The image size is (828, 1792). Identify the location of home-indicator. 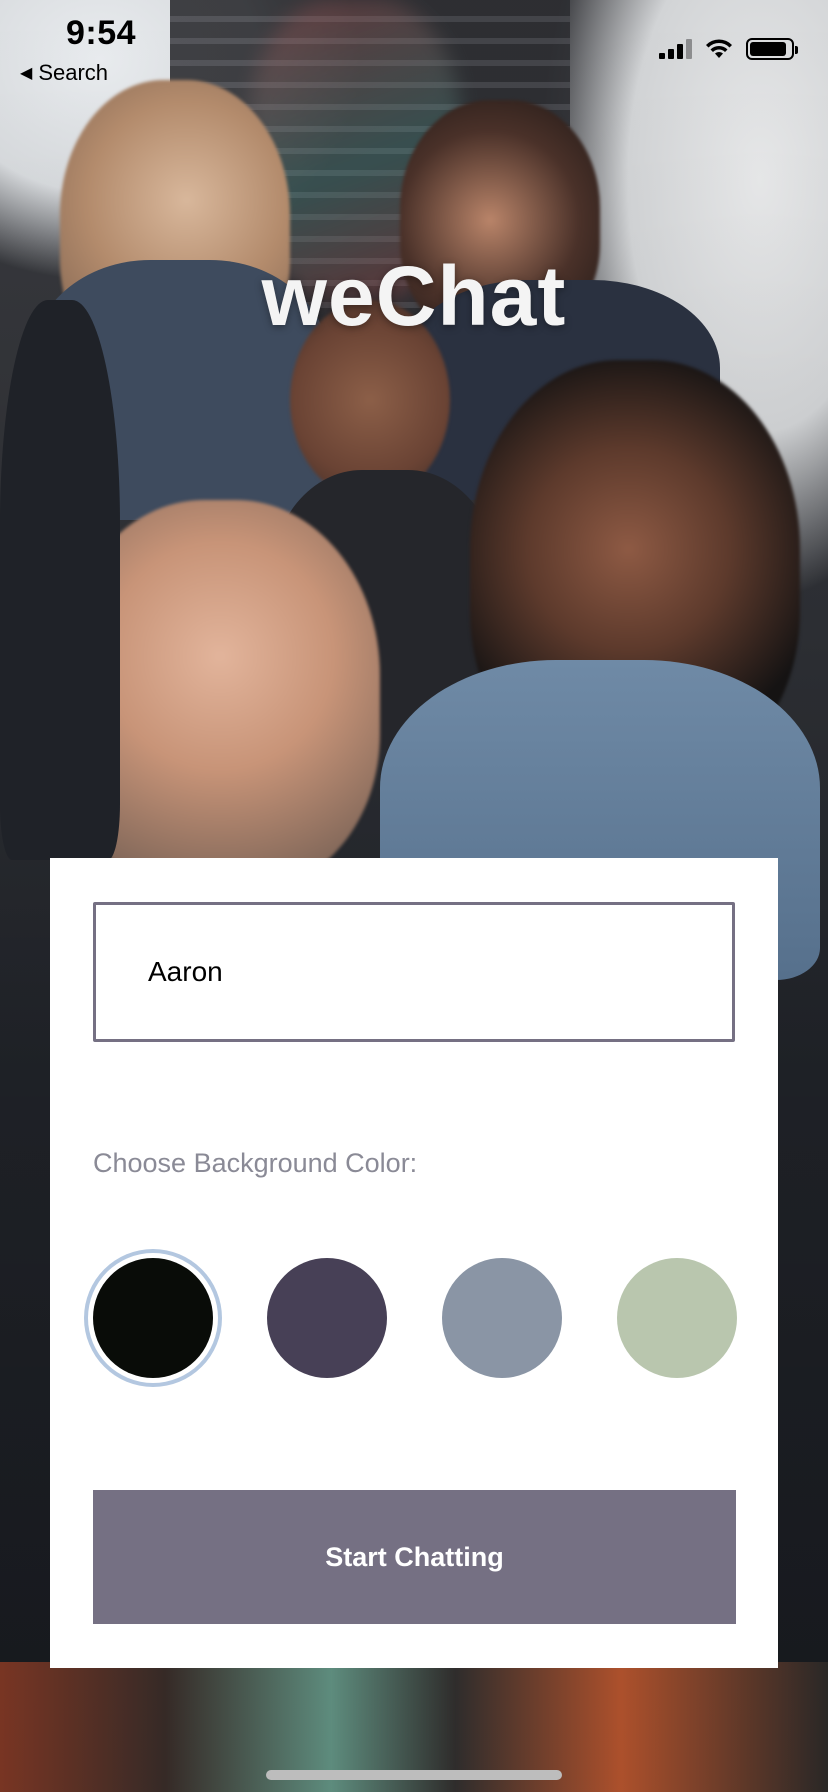
(414, 1775).